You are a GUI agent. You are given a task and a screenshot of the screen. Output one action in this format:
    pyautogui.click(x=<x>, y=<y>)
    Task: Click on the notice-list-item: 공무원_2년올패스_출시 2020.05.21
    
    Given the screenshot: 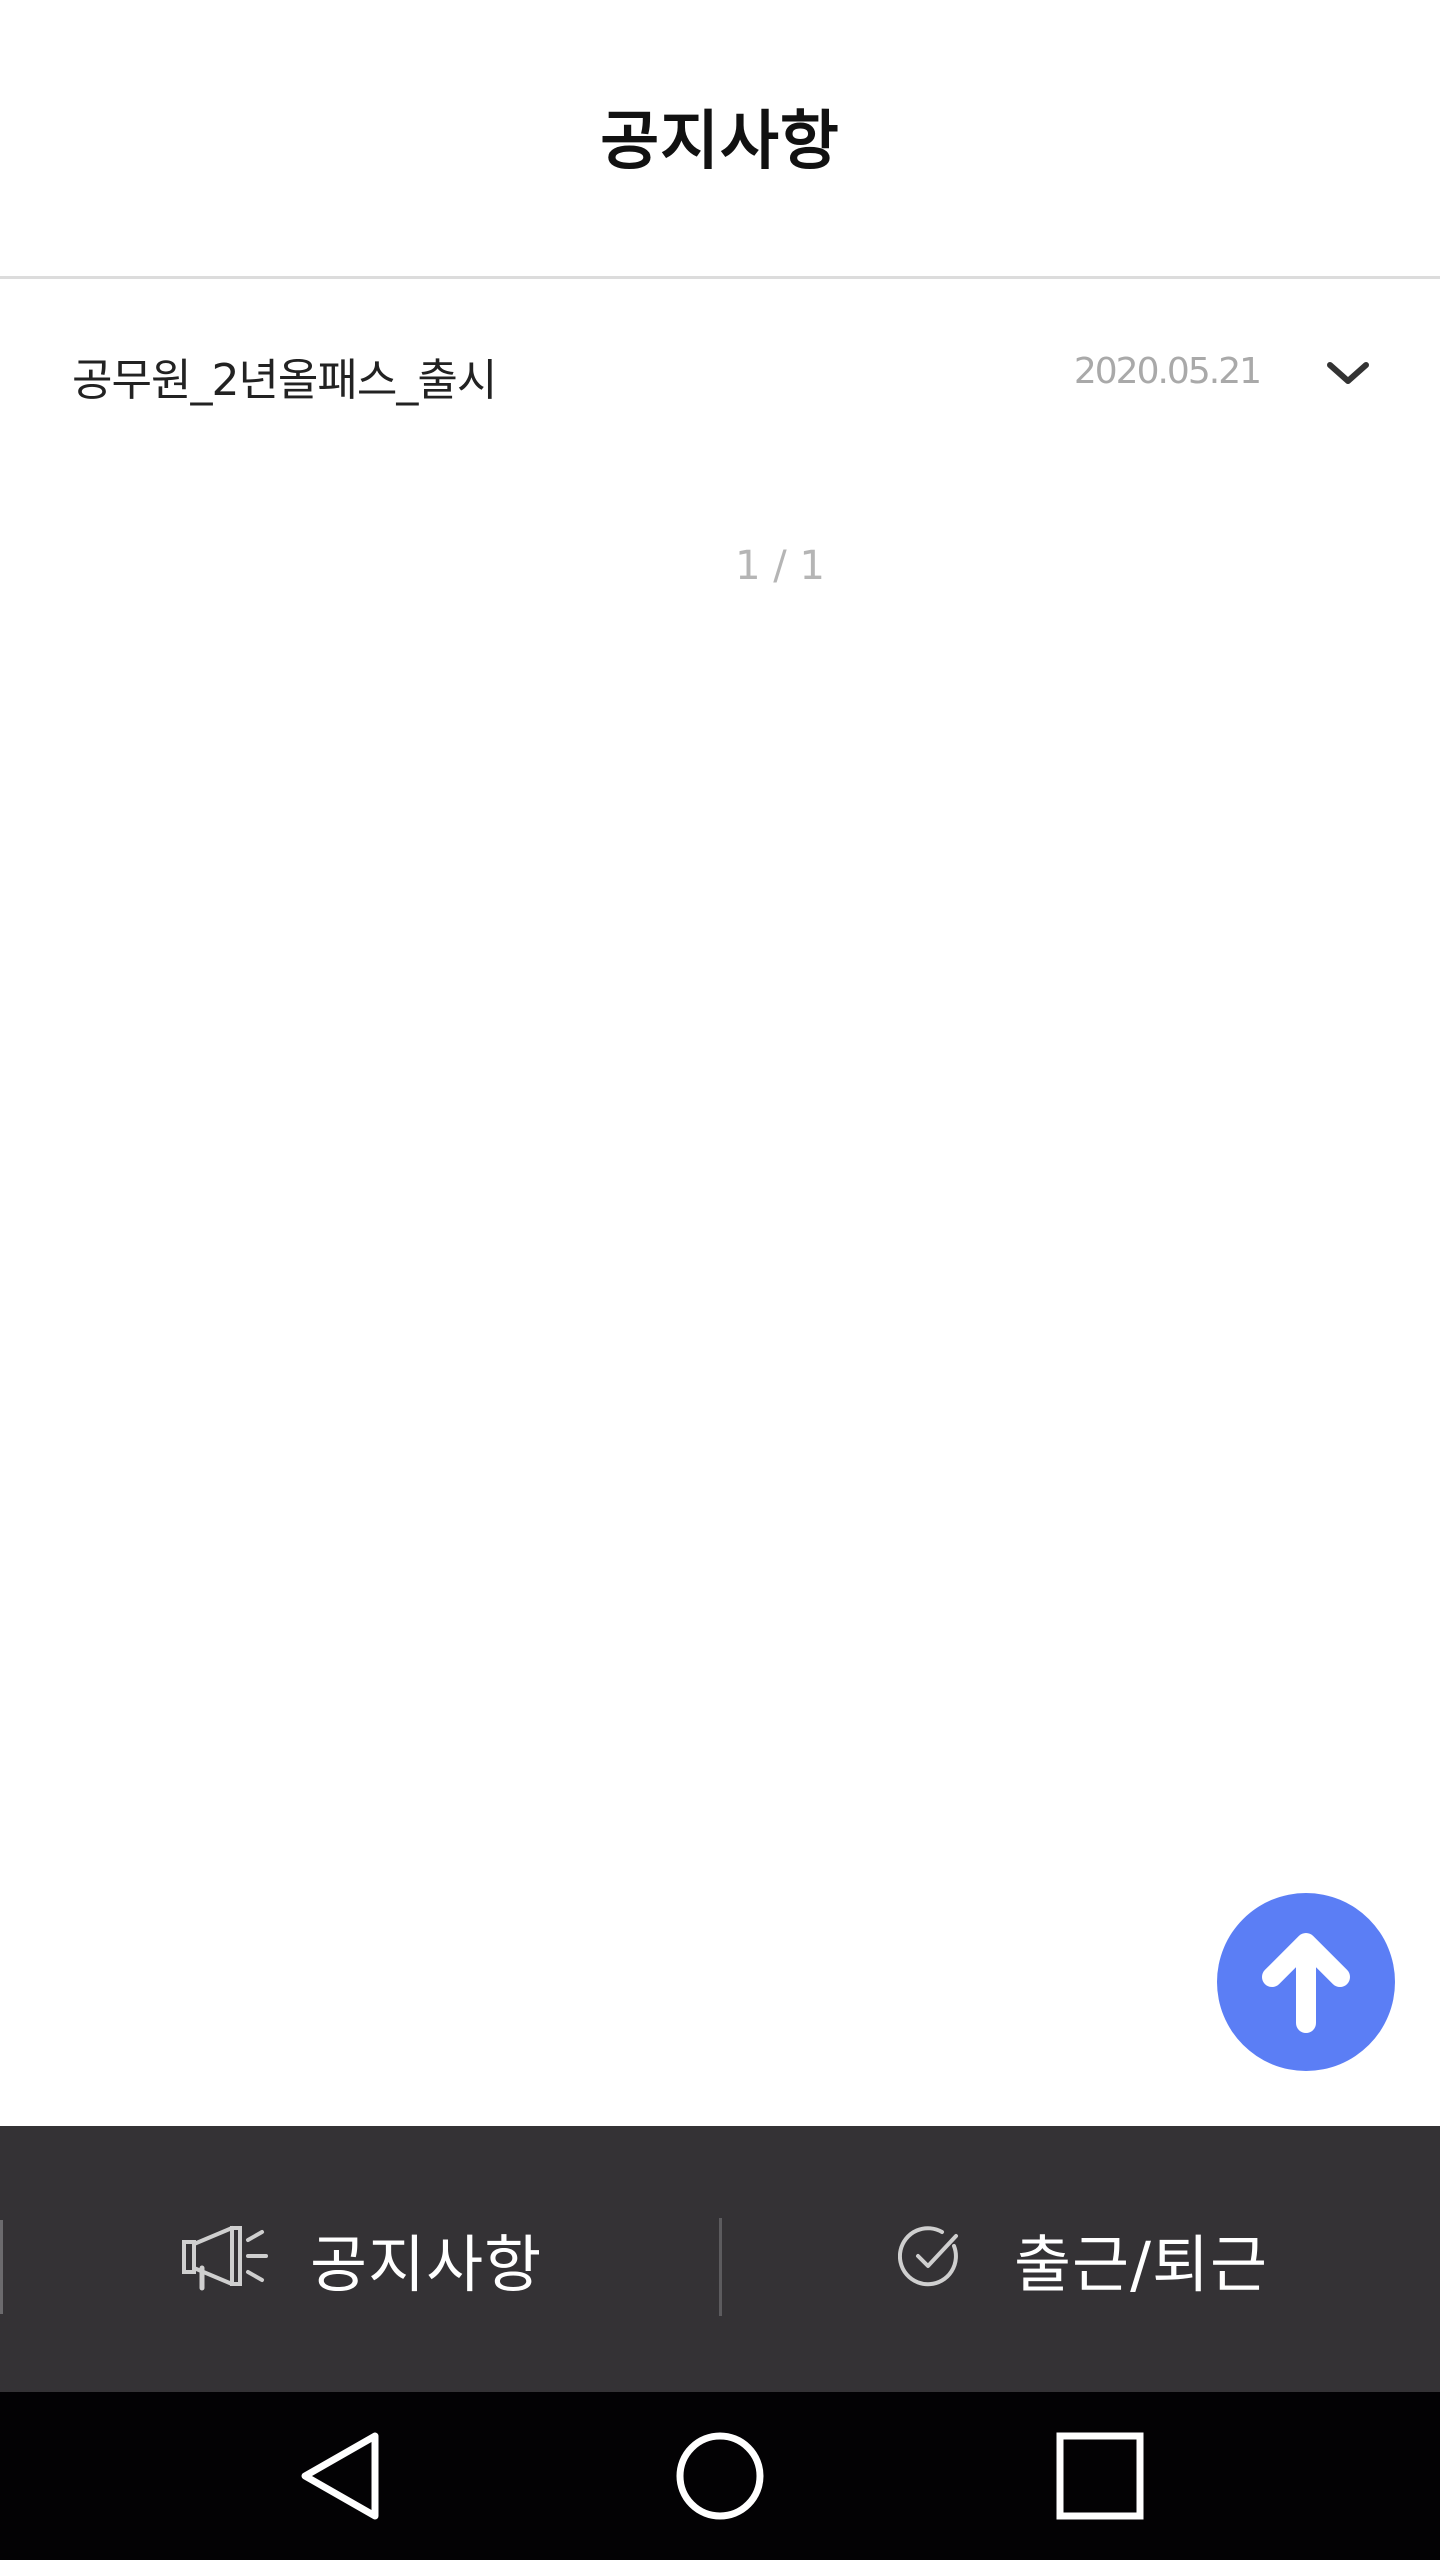 What is the action you would take?
    pyautogui.click(x=720, y=374)
    